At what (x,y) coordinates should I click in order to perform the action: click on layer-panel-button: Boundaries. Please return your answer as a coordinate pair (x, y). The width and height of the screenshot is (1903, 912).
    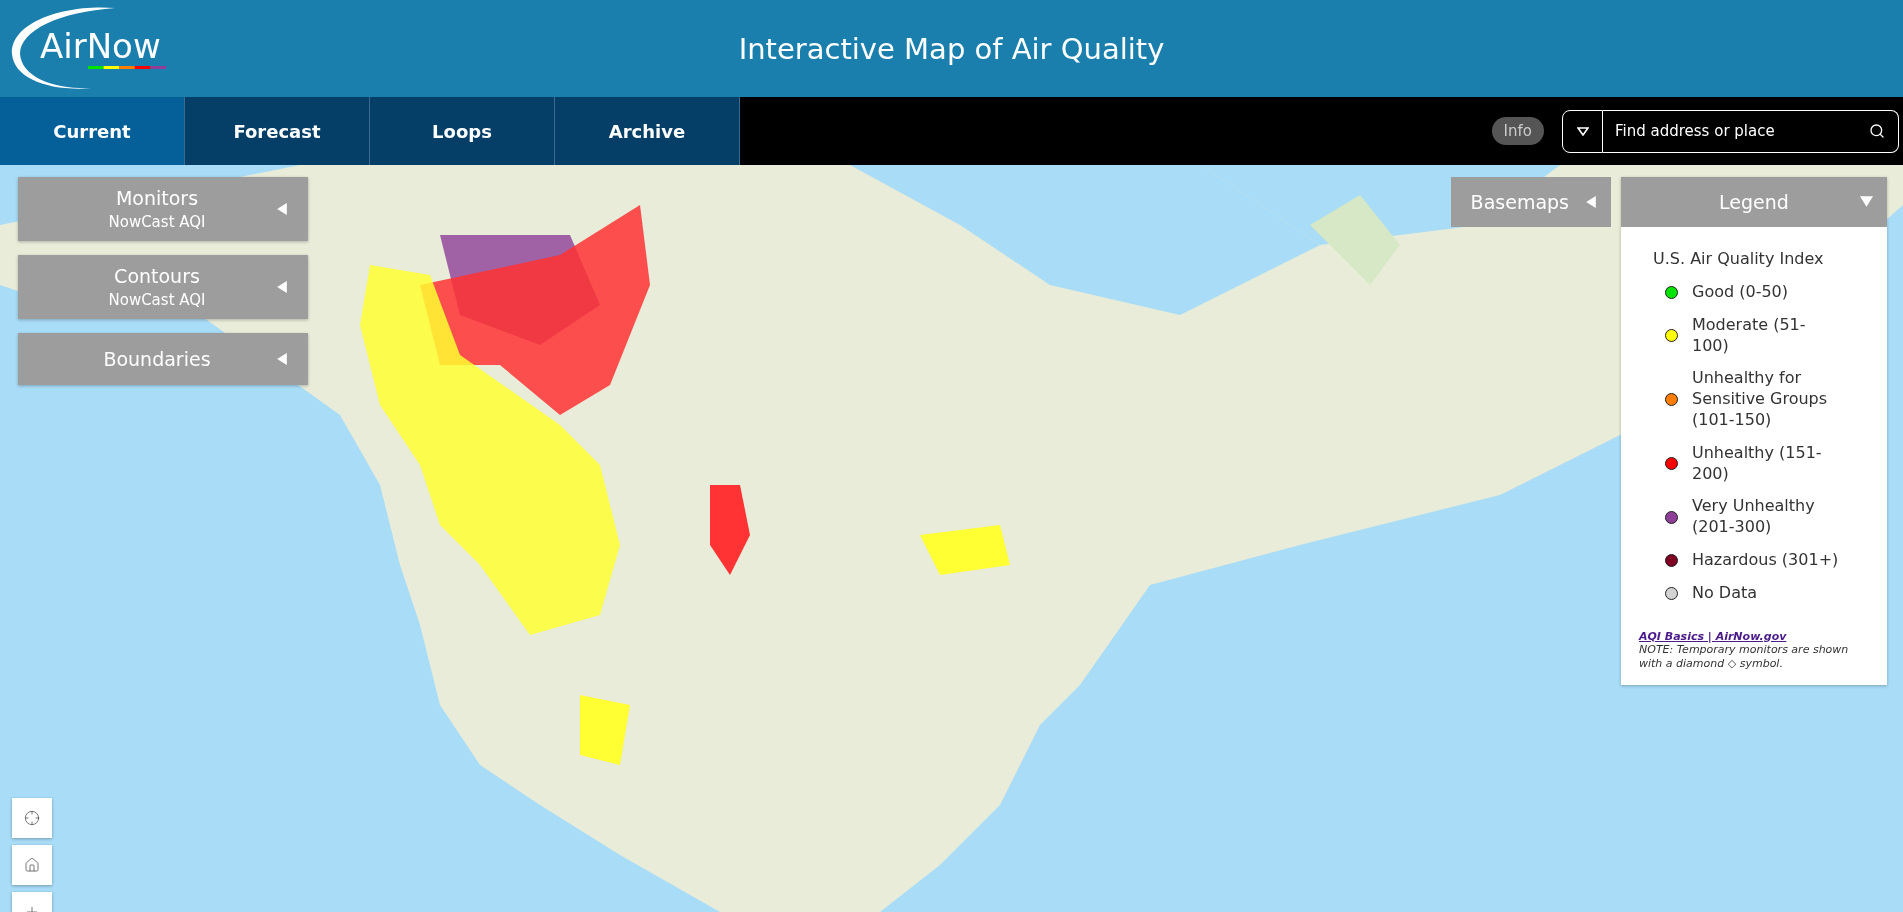
    Looking at the image, I should click on (163, 359).